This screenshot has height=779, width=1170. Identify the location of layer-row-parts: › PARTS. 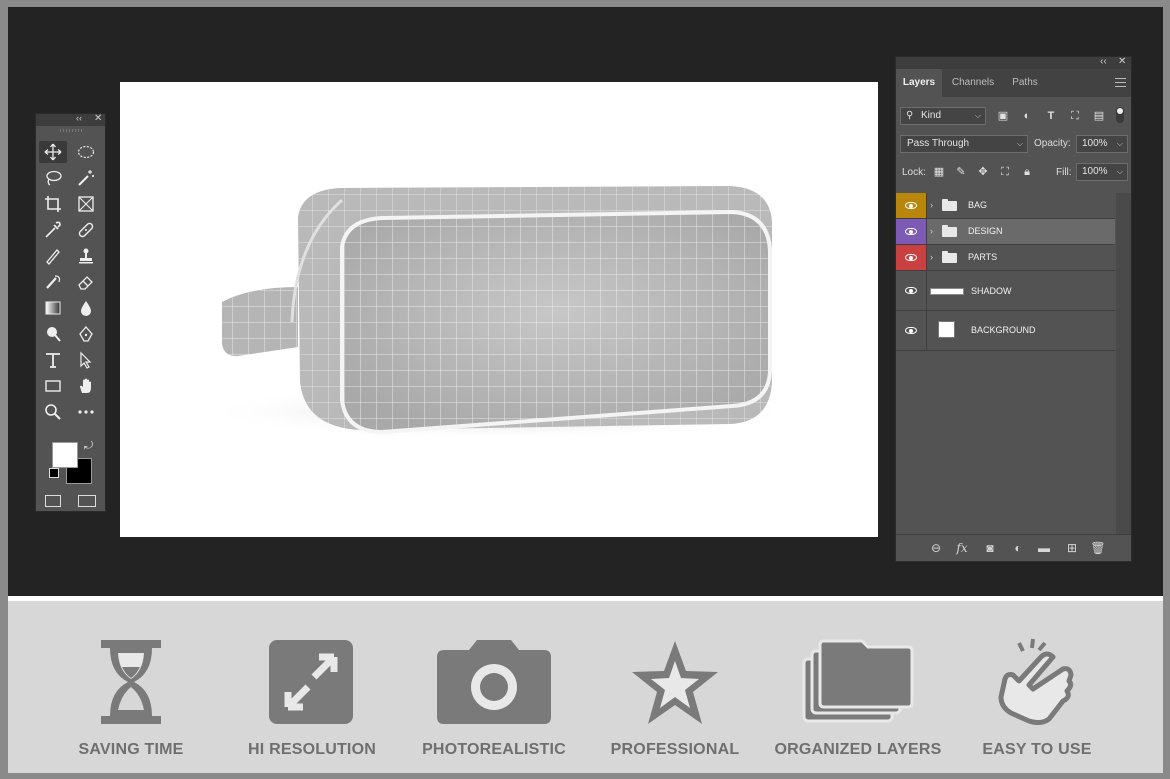
(1005, 258).